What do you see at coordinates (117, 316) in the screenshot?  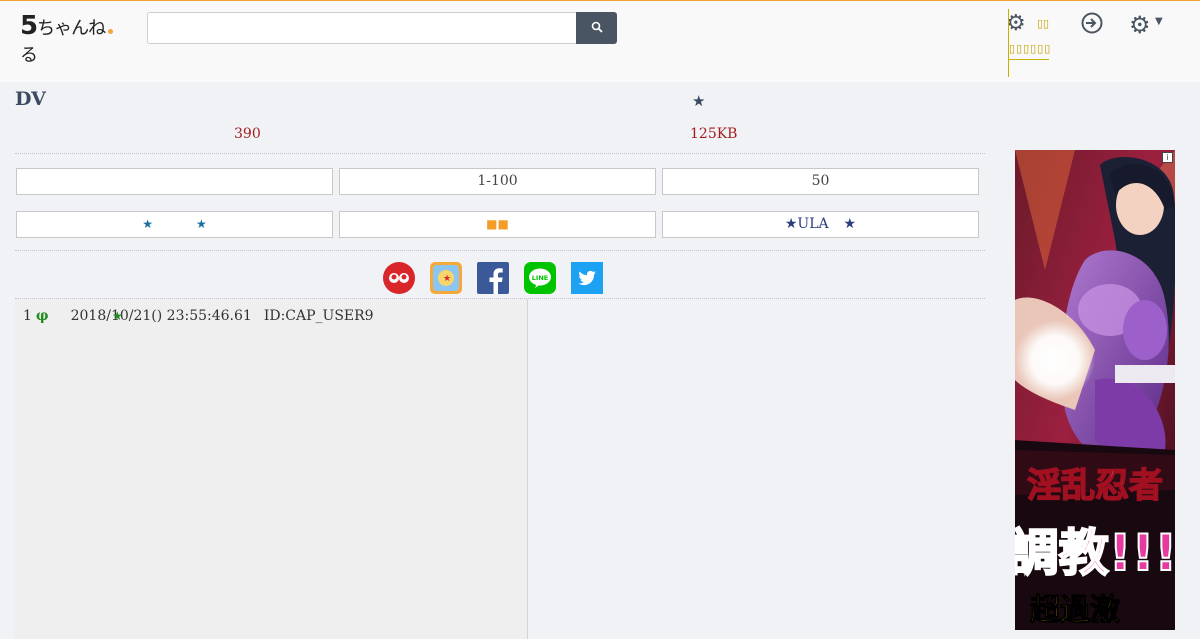 I see `post-star-icon: ★` at bounding box center [117, 316].